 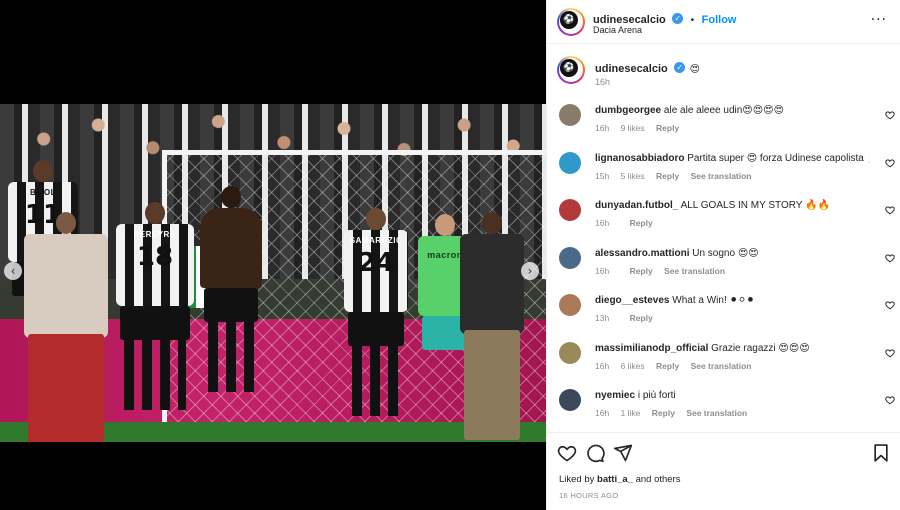 What do you see at coordinates (617, 30) in the screenshot?
I see `location-link: Dacia Arena` at bounding box center [617, 30].